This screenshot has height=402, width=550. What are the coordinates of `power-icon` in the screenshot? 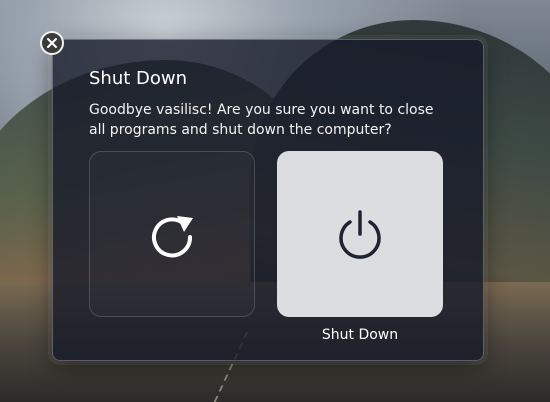 It's located at (360, 234).